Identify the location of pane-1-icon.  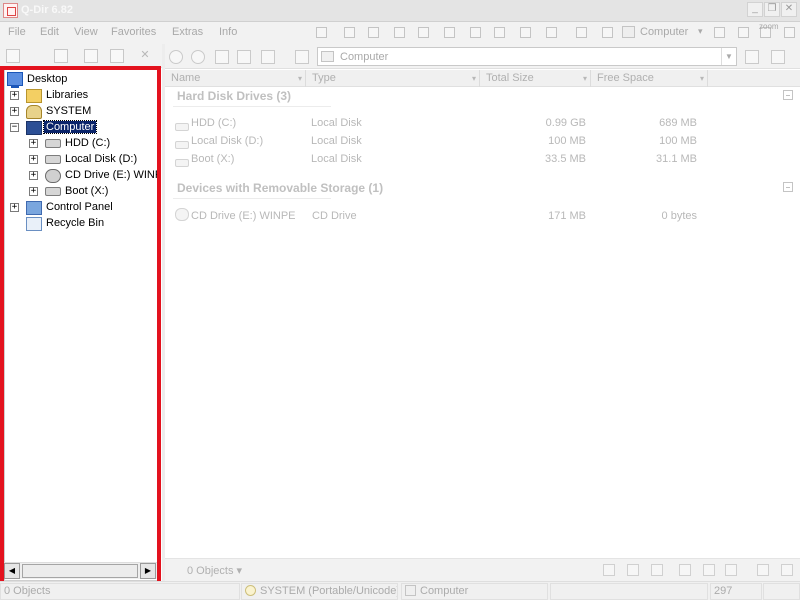
(349, 32).